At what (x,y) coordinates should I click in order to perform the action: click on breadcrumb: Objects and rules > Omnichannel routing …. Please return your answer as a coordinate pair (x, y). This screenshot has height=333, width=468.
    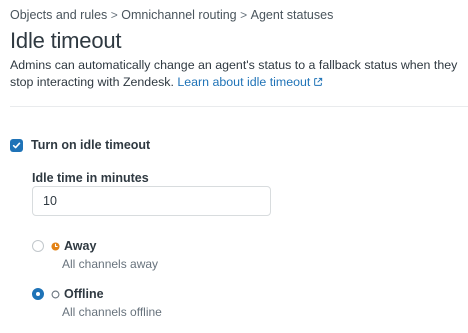
    Looking at the image, I should click on (171, 15).